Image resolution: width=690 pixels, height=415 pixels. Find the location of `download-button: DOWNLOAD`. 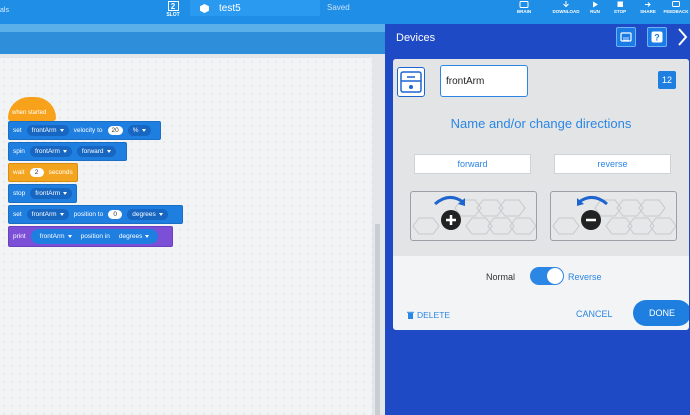

download-button: DOWNLOAD is located at coordinates (566, 7).